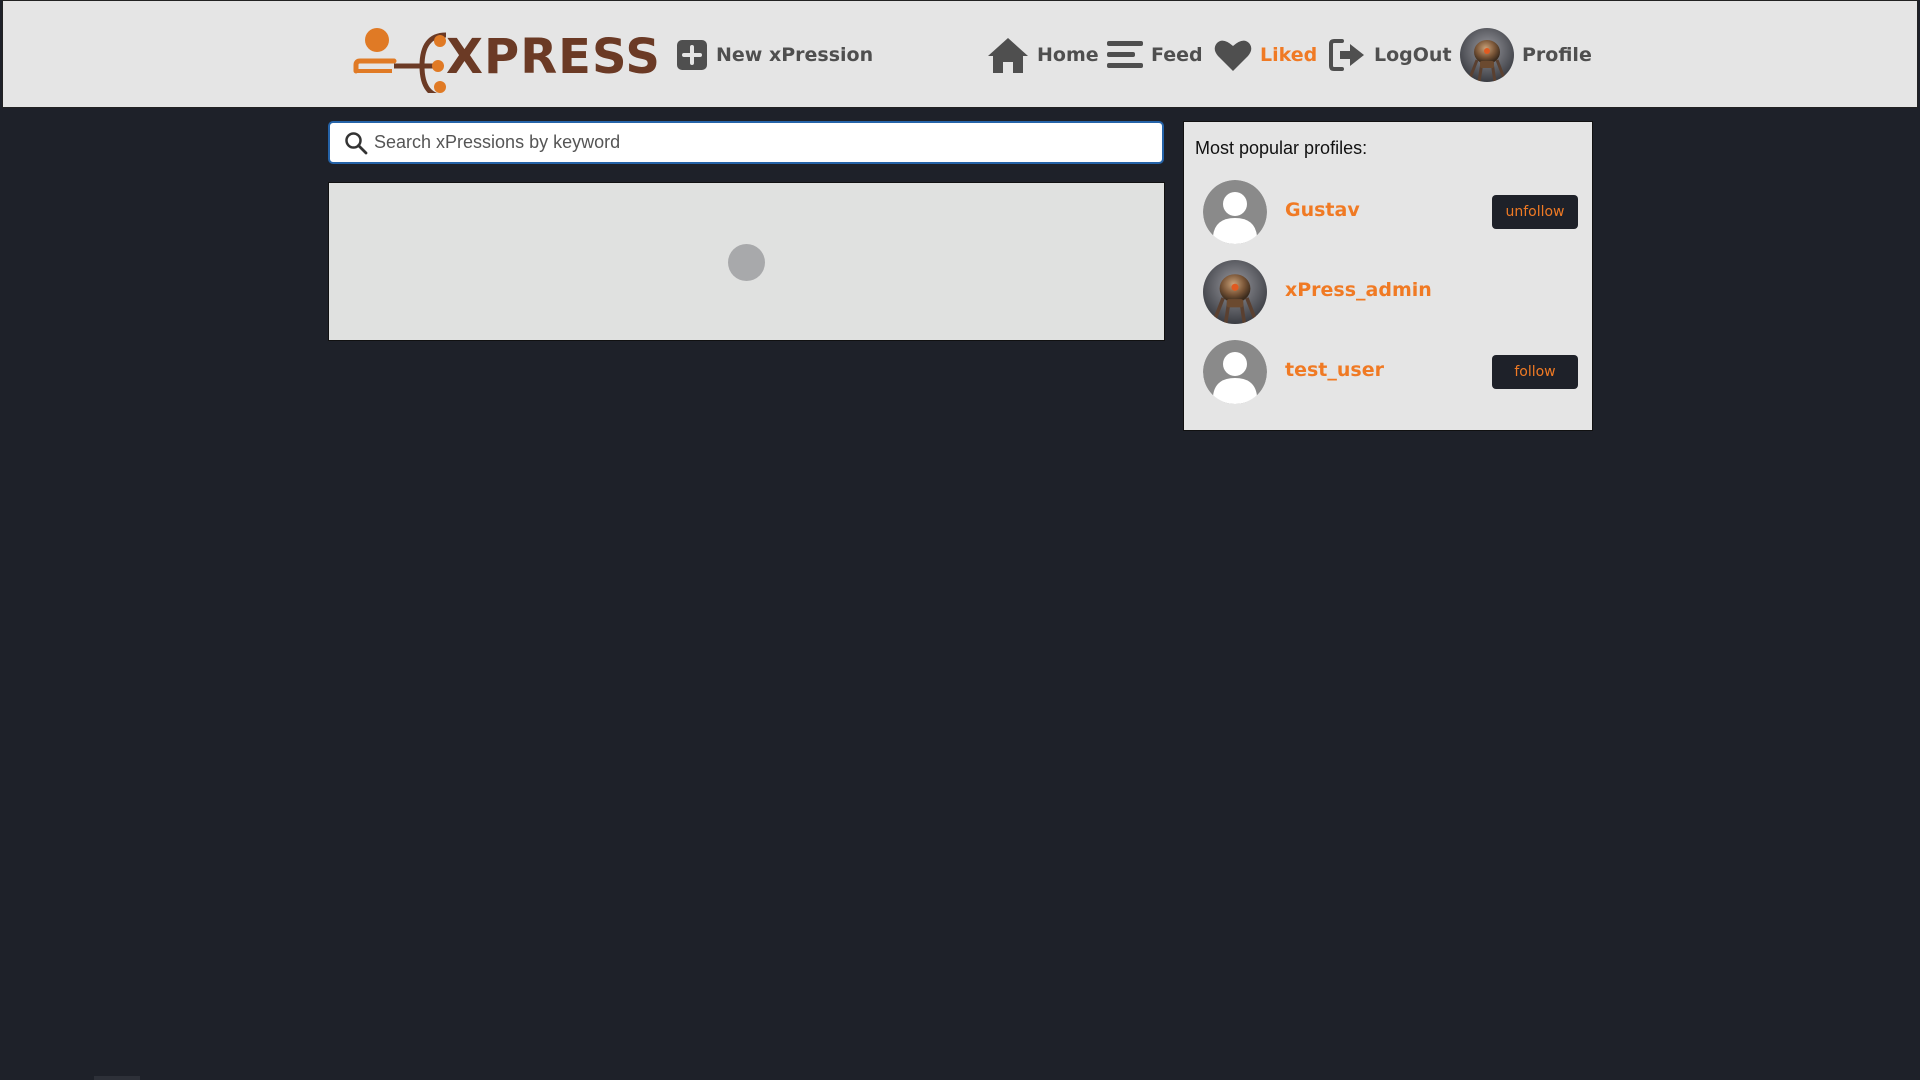 This screenshot has height=1080, width=1920. What do you see at coordinates (768, 142) in the screenshot?
I see `search-input` at bounding box center [768, 142].